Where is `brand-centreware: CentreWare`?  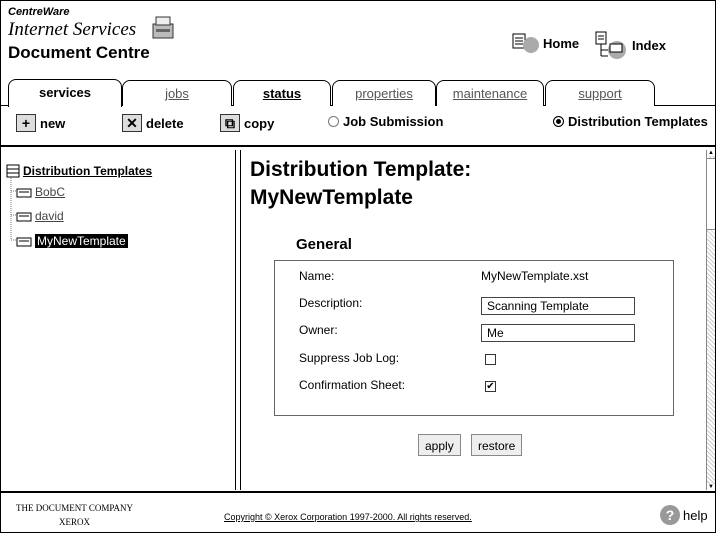
brand-centreware: CentreWare is located at coordinates (39, 12).